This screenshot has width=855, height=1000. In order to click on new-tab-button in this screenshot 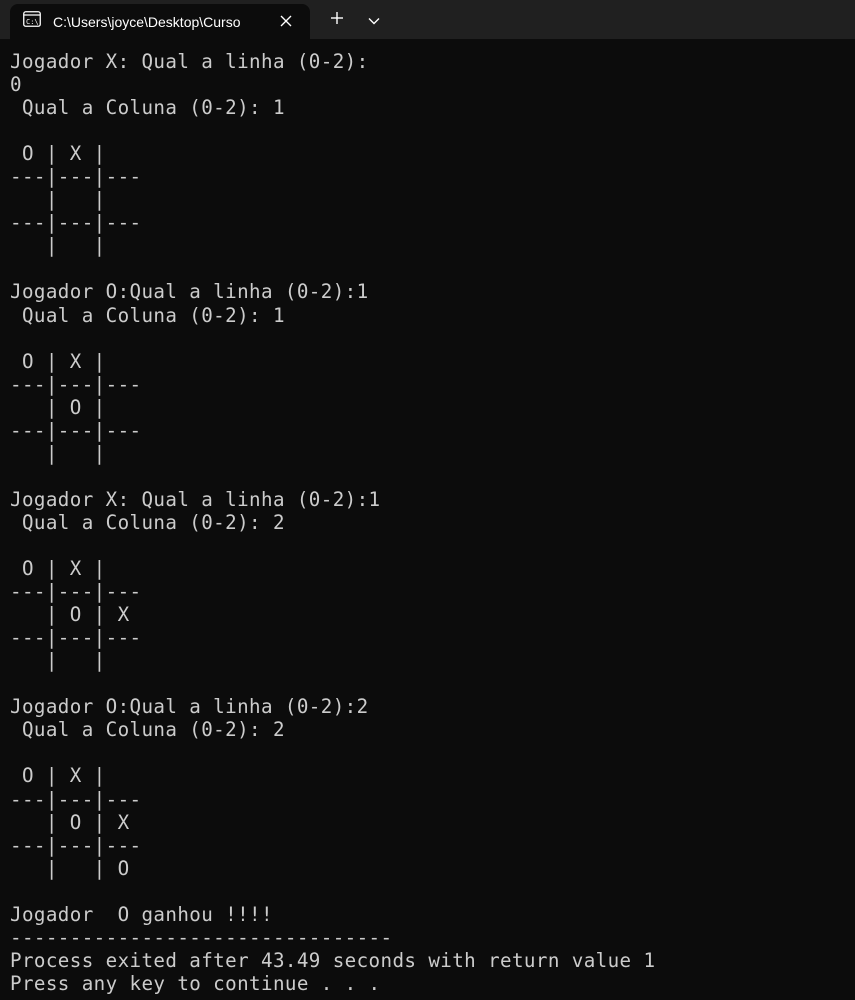, I will do `click(337, 19)`.